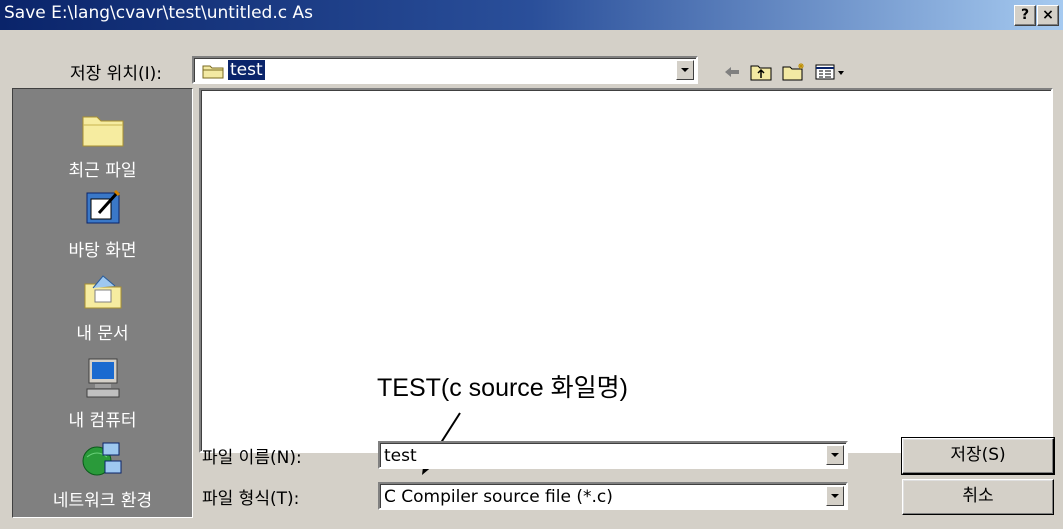 This screenshot has width=1063, height=529. What do you see at coordinates (252, 458) in the screenshot?
I see `filename-label: 파일 이름(N):` at bounding box center [252, 458].